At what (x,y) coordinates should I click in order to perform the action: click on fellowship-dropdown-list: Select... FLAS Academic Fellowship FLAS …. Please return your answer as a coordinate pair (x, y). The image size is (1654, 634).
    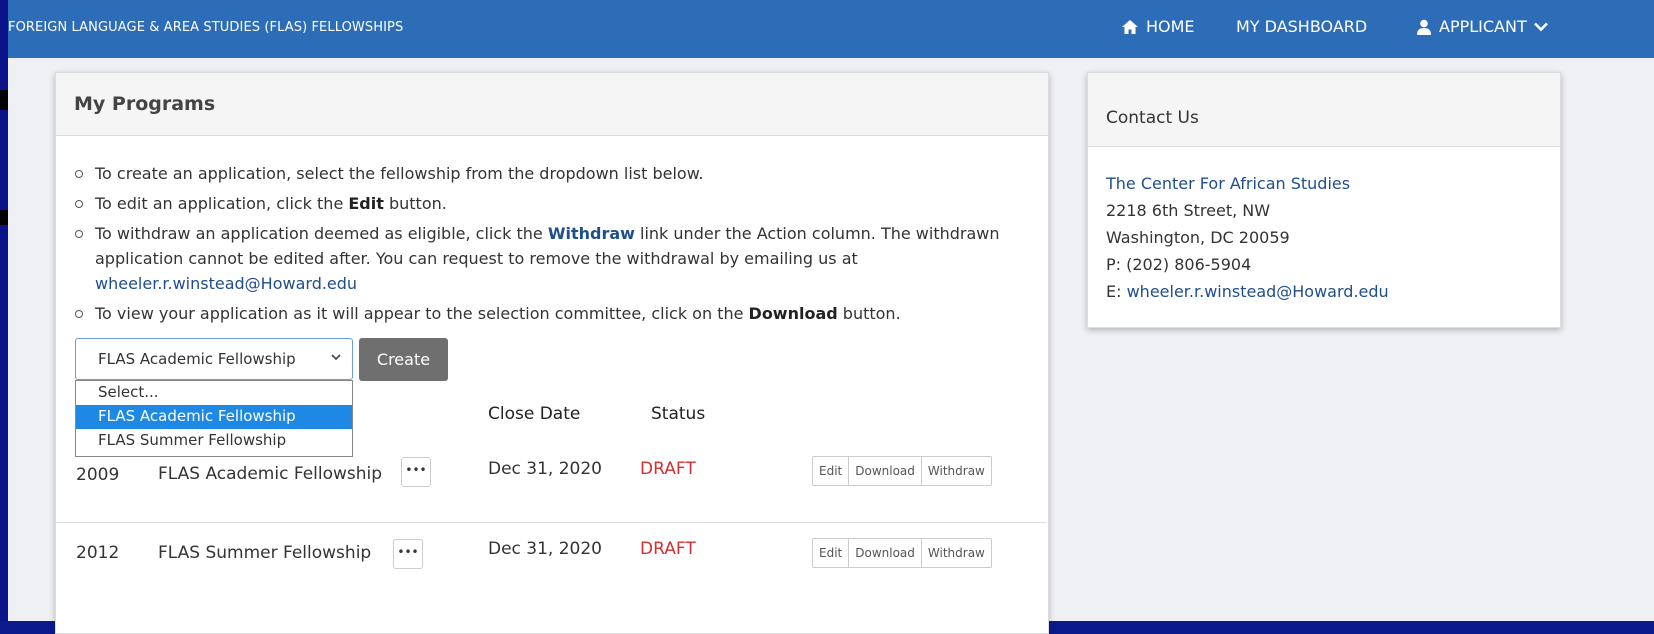
    Looking at the image, I should click on (214, 418).